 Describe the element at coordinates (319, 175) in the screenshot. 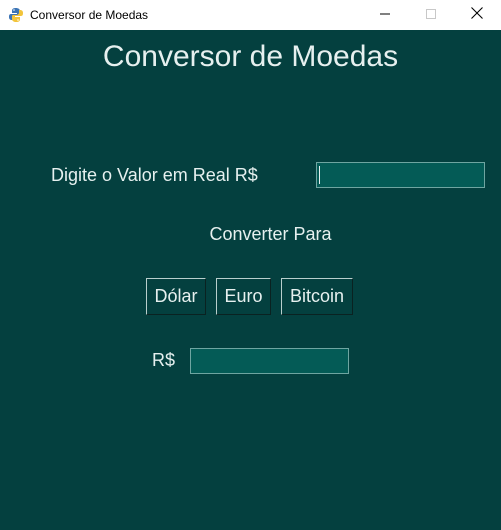

I see `text-caret` at that location.